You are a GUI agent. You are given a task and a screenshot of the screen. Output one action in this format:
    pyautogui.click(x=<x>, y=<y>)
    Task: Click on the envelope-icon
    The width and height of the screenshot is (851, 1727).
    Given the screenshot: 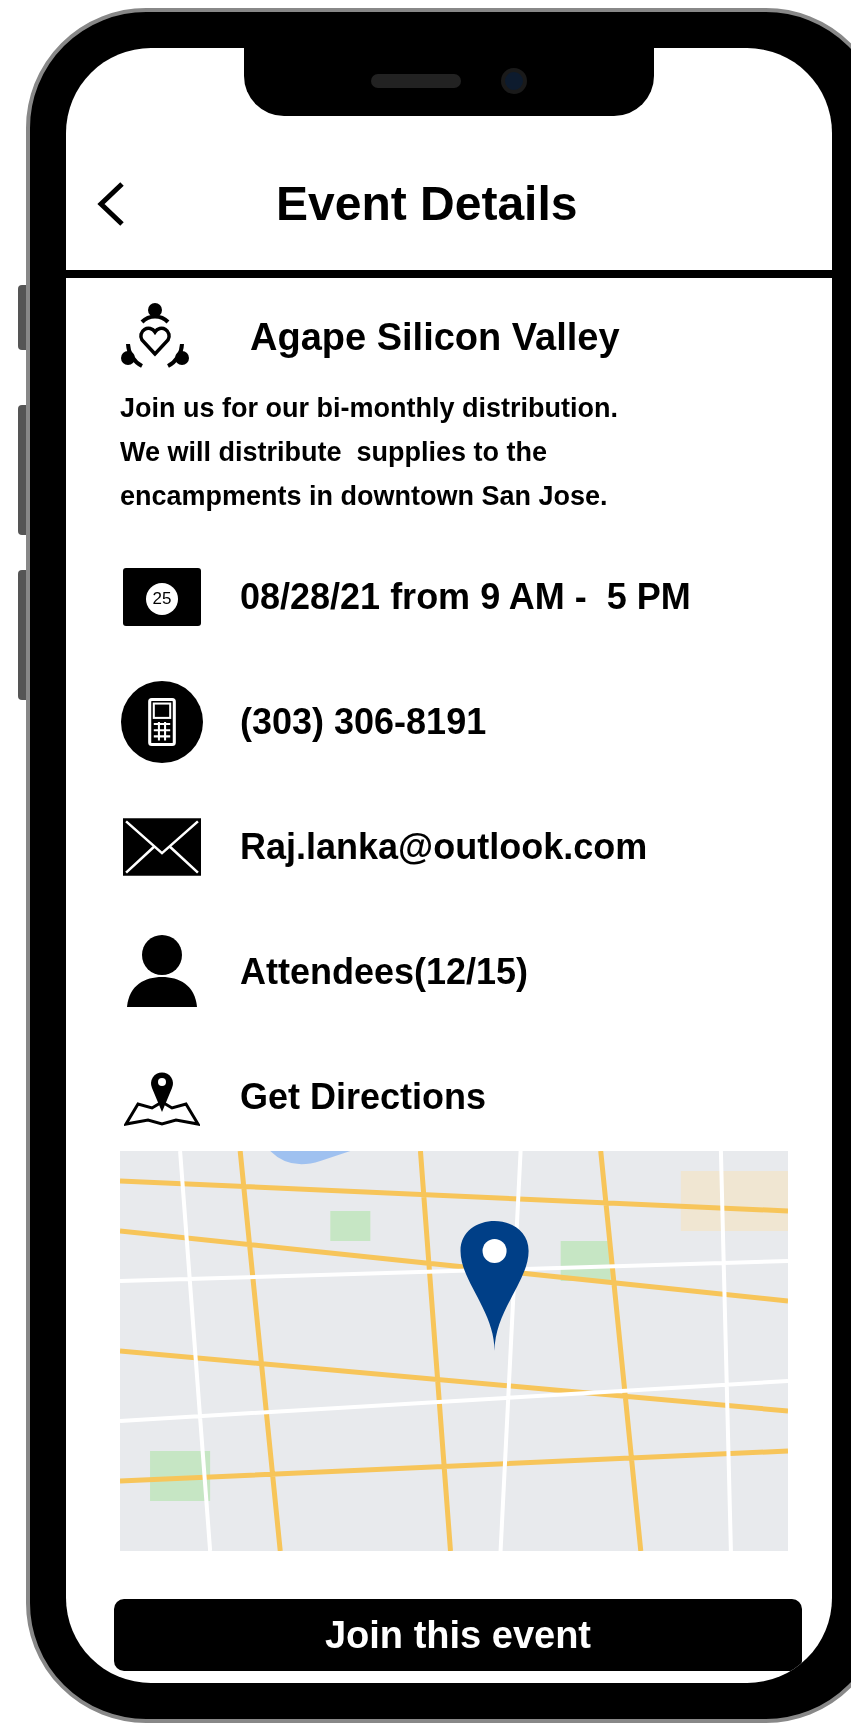 What is the action you would take?
    pyautogui.click(x=162, y=846)
    